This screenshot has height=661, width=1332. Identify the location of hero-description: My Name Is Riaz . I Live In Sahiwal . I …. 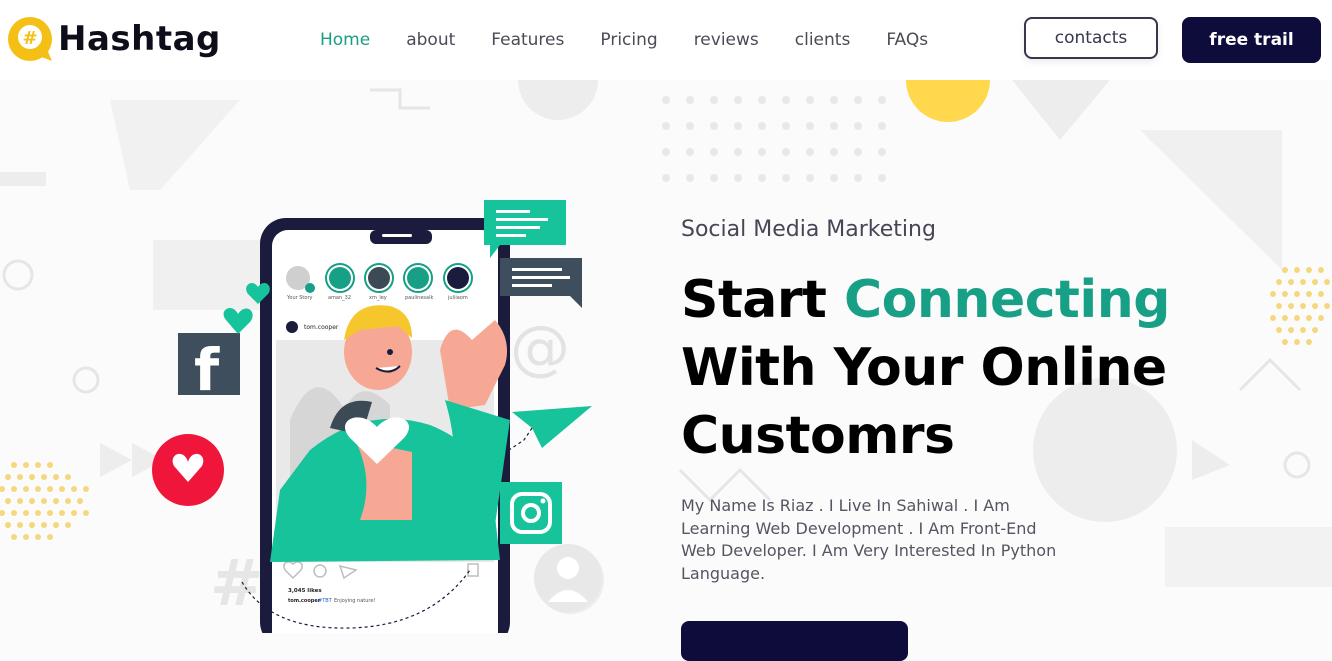
(869, 539).